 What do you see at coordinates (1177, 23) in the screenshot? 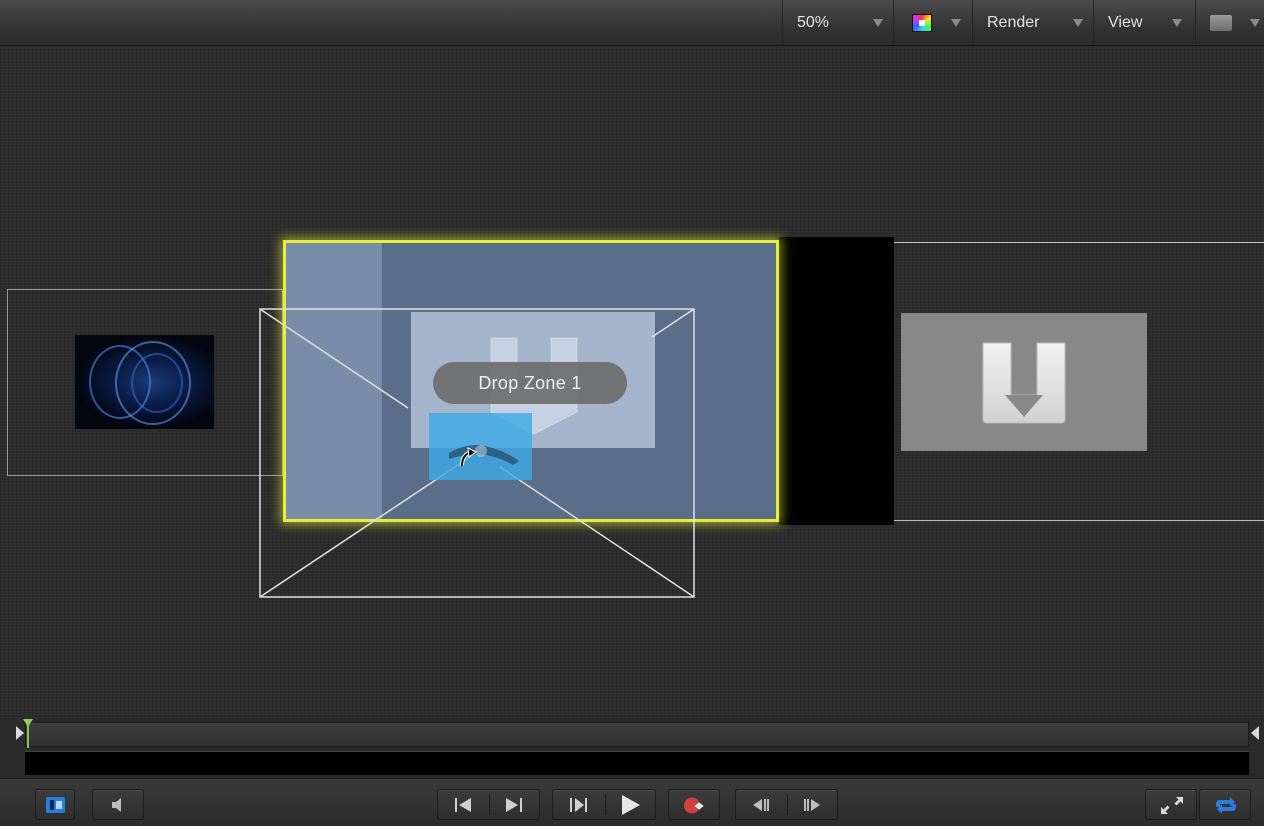
I see `view-dropdown-arrow-icon` at bounding box center [1177, 23].